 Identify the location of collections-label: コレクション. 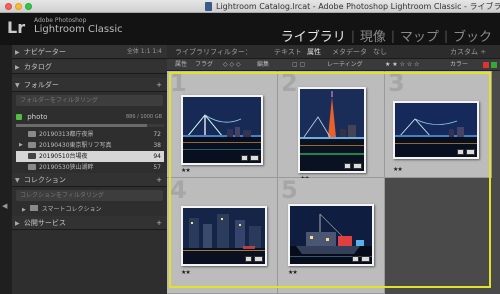
(44, 180).